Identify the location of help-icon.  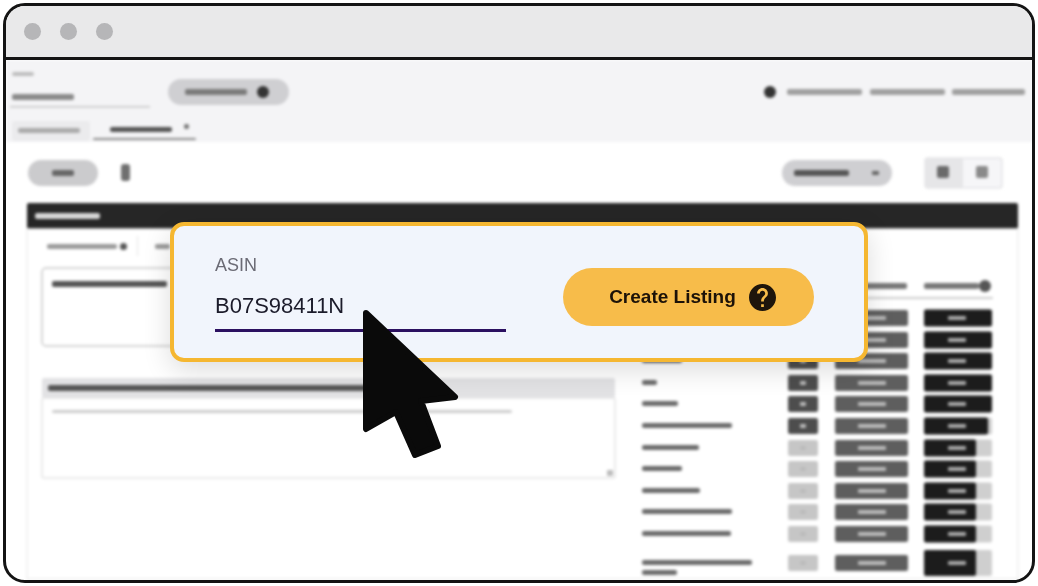
(762, 297).